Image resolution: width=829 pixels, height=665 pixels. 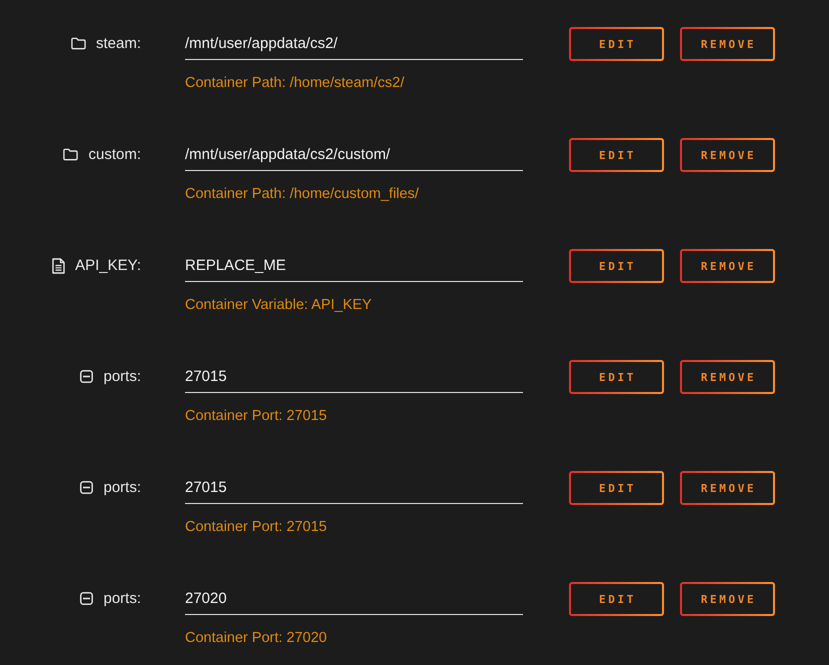 I want to click on document-icon, so click(x=59, y=266).